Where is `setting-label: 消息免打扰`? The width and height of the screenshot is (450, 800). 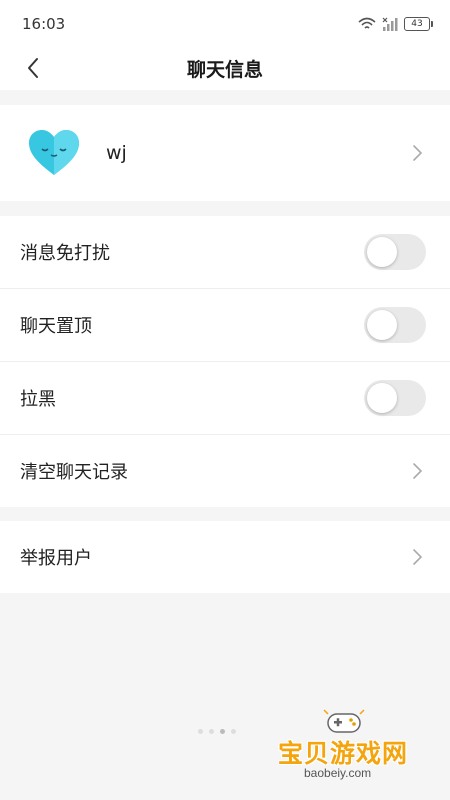
setting-label: 消息免打扰 is located at coordinates (65, 253).